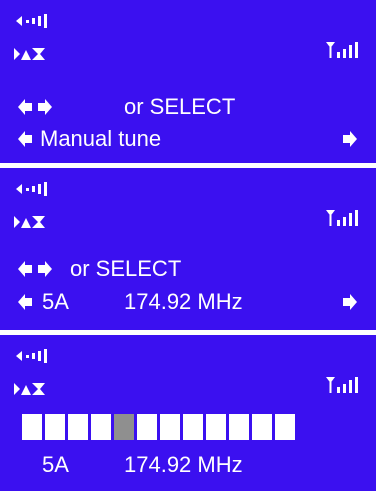 The height and width of the screenshot is (491, 376). Describe the element at coordinates (101, 138) in the screenshot. I see `menu-item-label: Manual tune` at that location.